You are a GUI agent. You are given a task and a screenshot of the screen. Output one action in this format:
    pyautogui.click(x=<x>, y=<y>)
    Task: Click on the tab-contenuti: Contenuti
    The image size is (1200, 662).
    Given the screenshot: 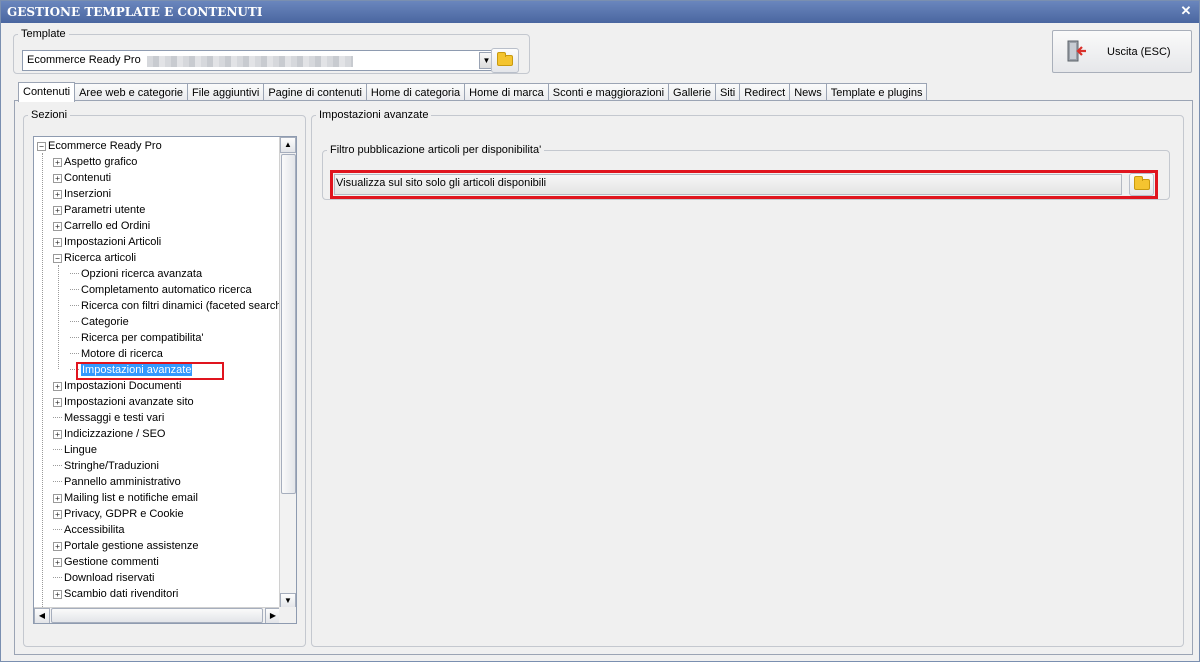 What is the action you would take?
    pyautogui.click(x=47, y=92)
    